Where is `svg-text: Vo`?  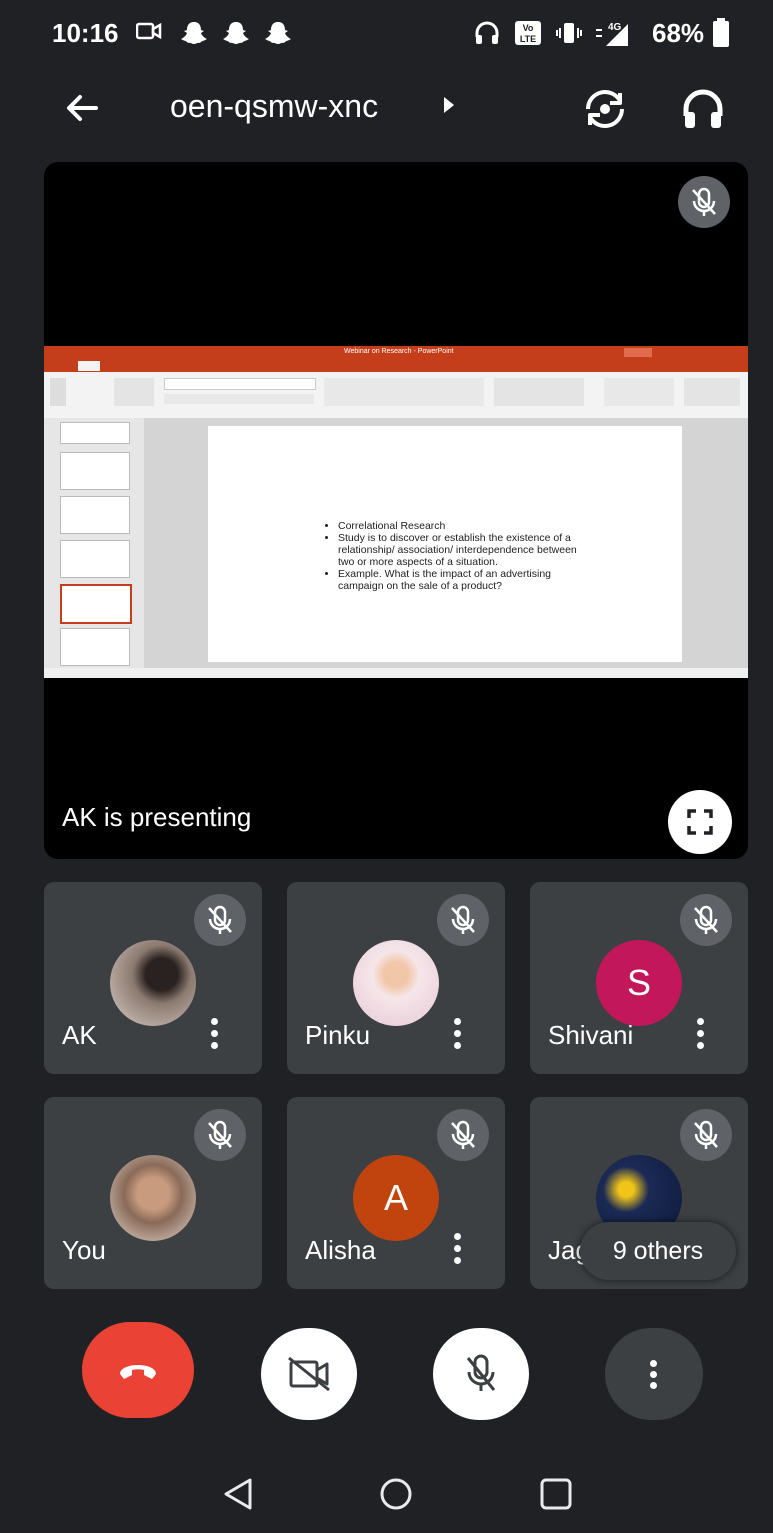 svg-text: Vo is located at coordinates (528, 28).